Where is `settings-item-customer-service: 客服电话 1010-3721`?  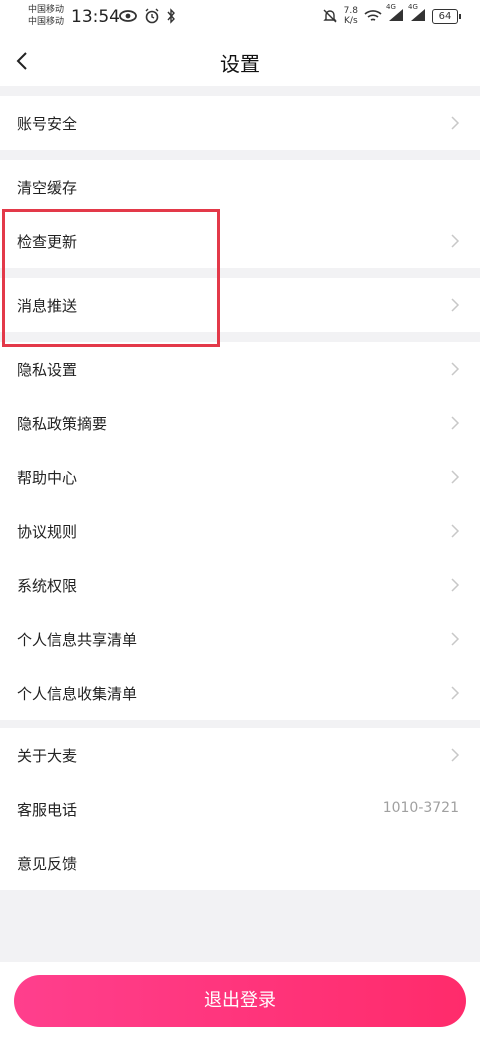 settings-item-customer-service: 客服电话 1010-3721 is located at coordinates (240, 809).